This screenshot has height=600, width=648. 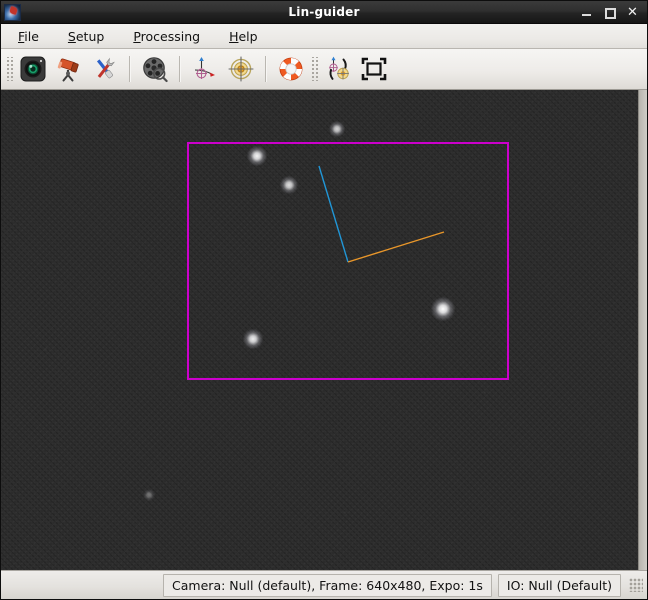 What do you see at coordinates (586, 12) in the screenshot?
I see `minimize-icon` at bounding box center [586, 12].